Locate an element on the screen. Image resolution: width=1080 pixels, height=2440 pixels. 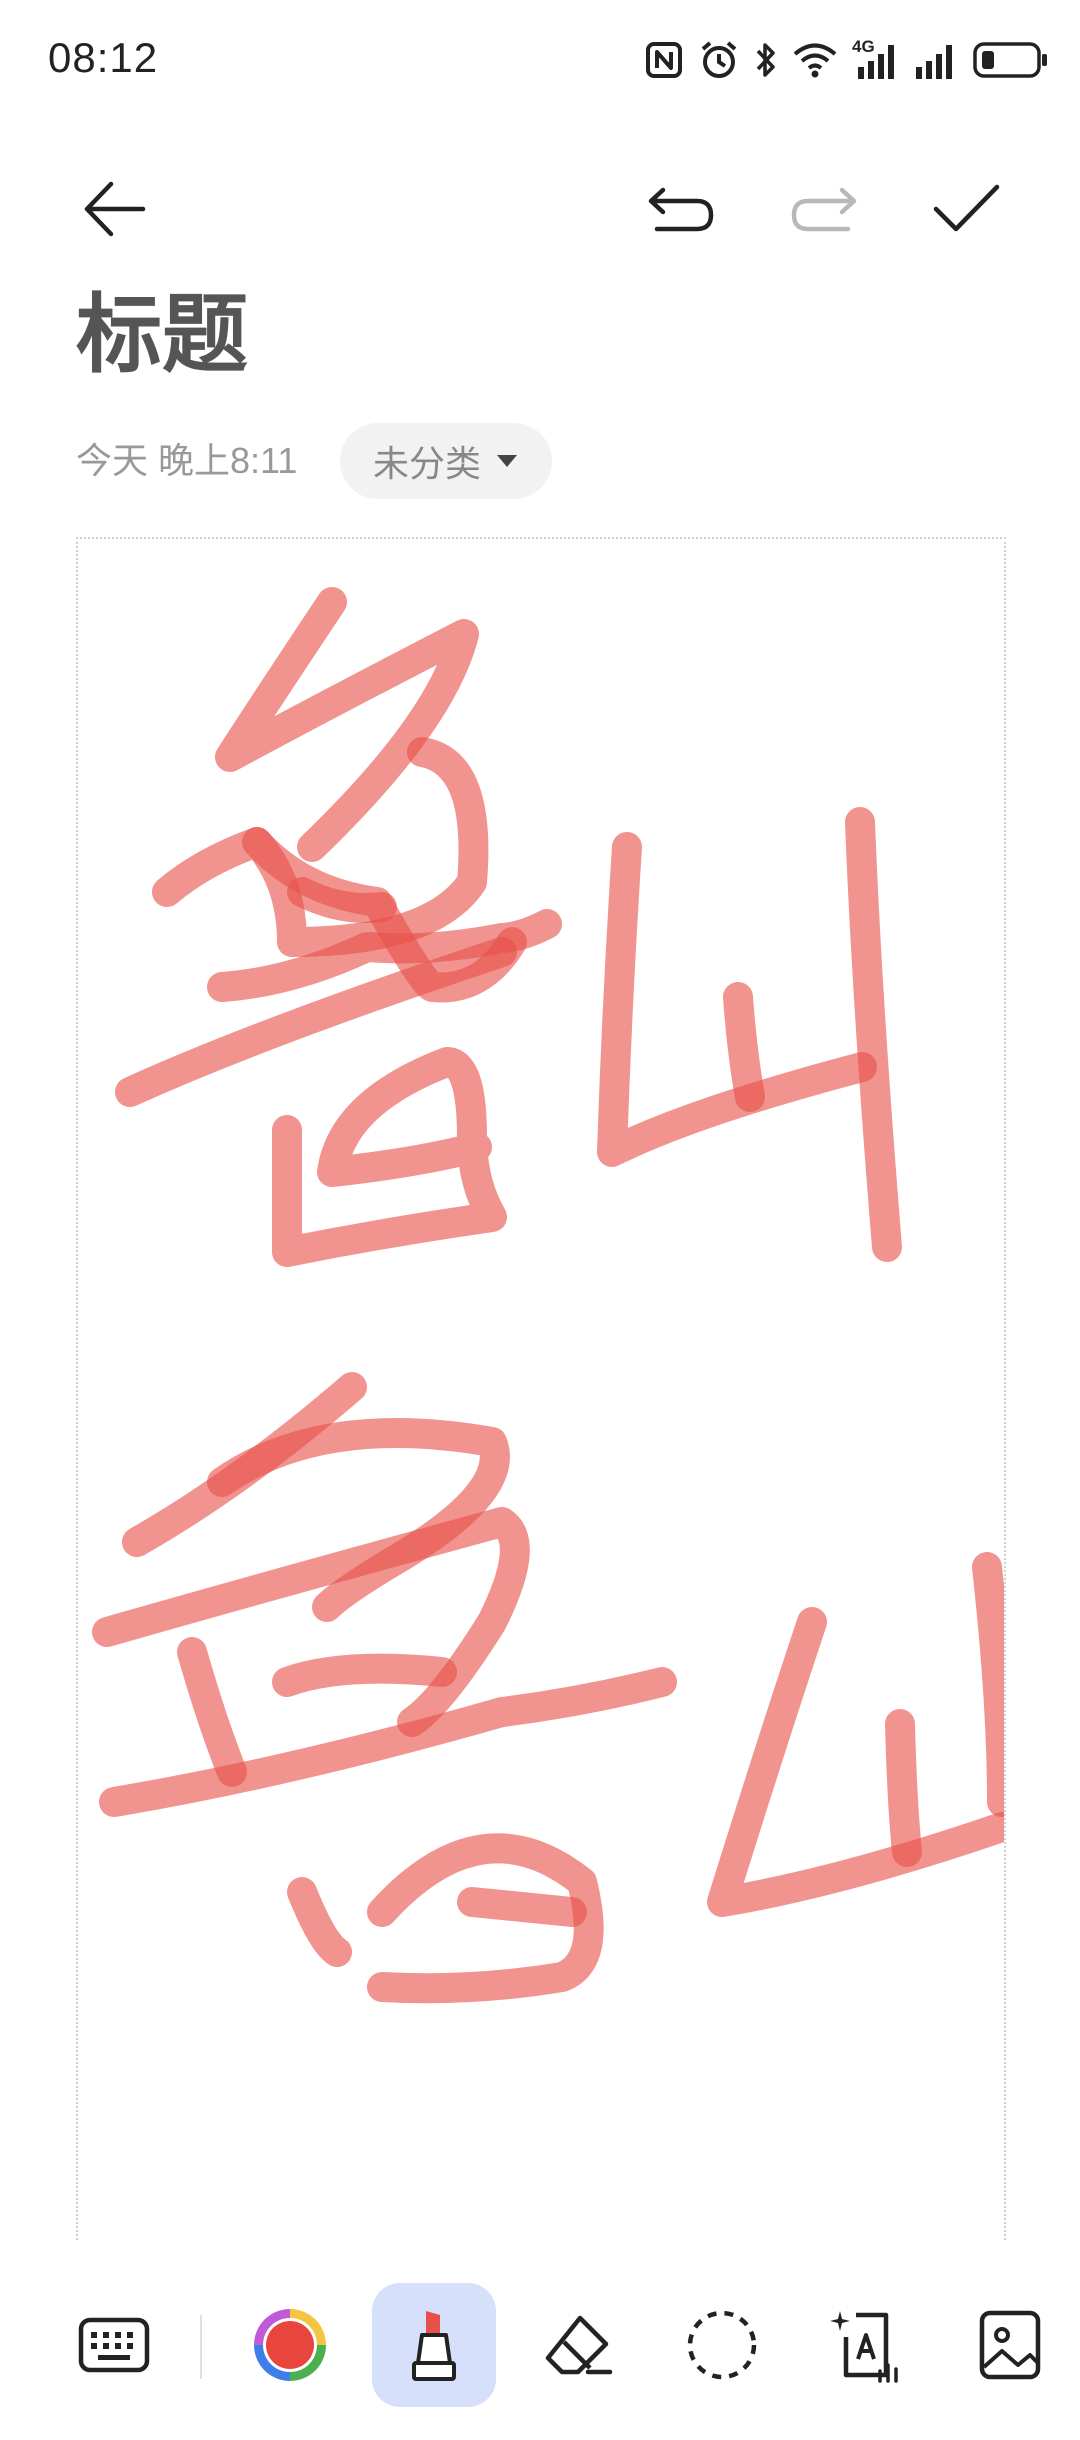
editor-toolbar is located at coordinates (540, 210).